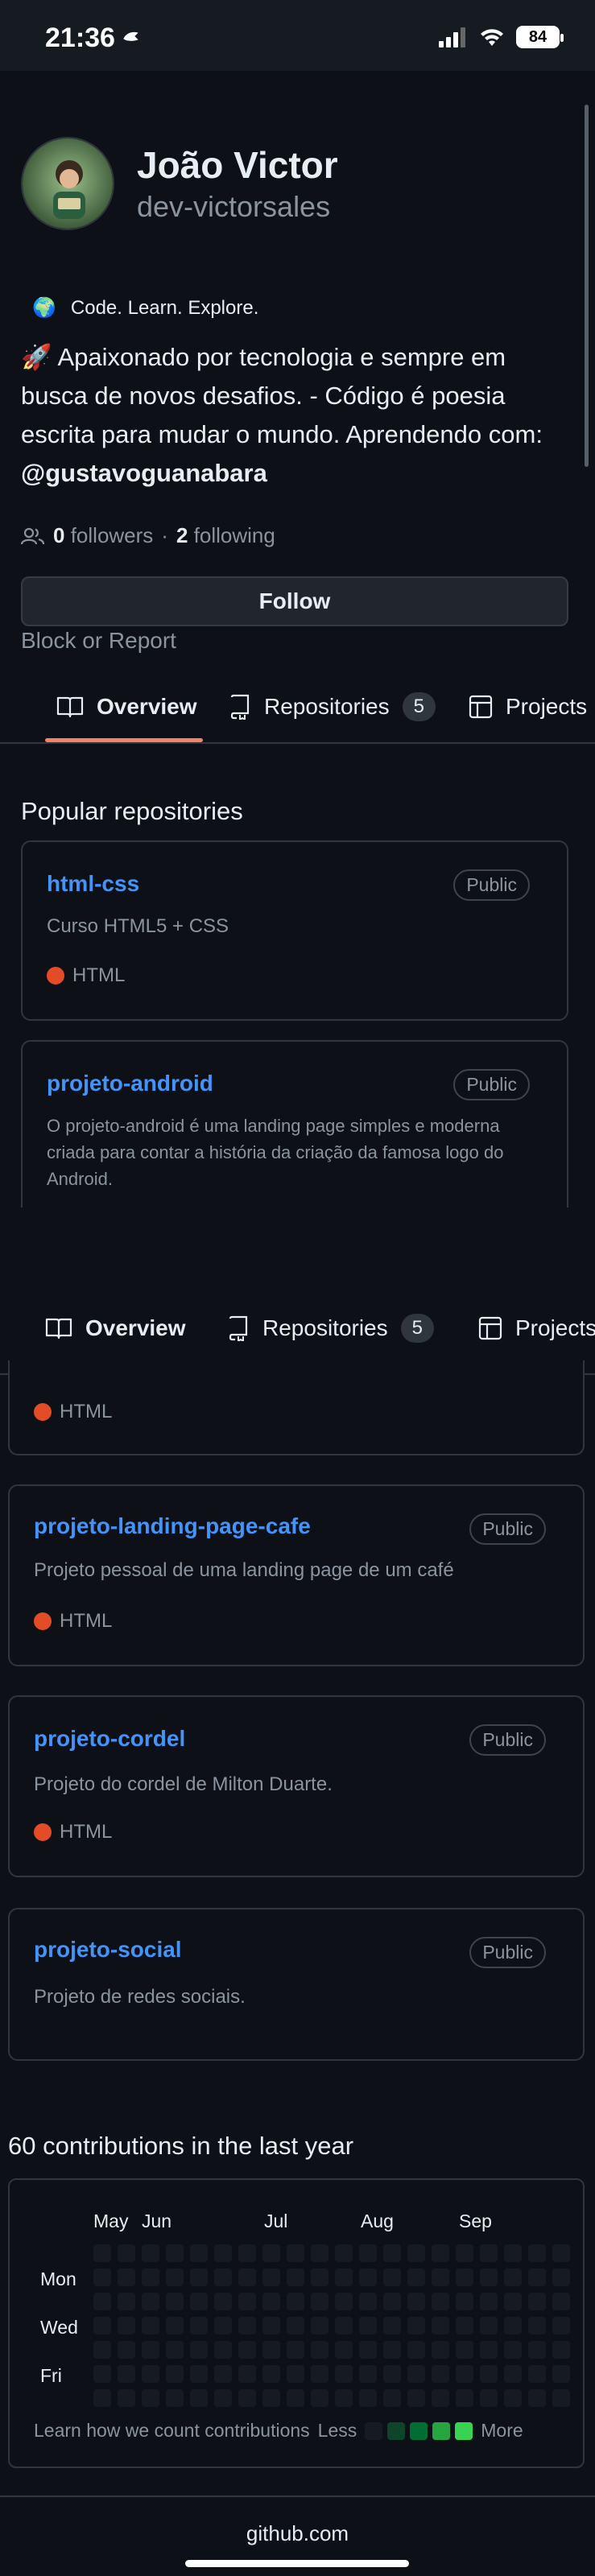 The image size is (595, 2576). What do you see at coordinates (331, 1328) in the screenshot?
I see `tab-repositories: Repositories 5` at bounding box center [331, 1328].